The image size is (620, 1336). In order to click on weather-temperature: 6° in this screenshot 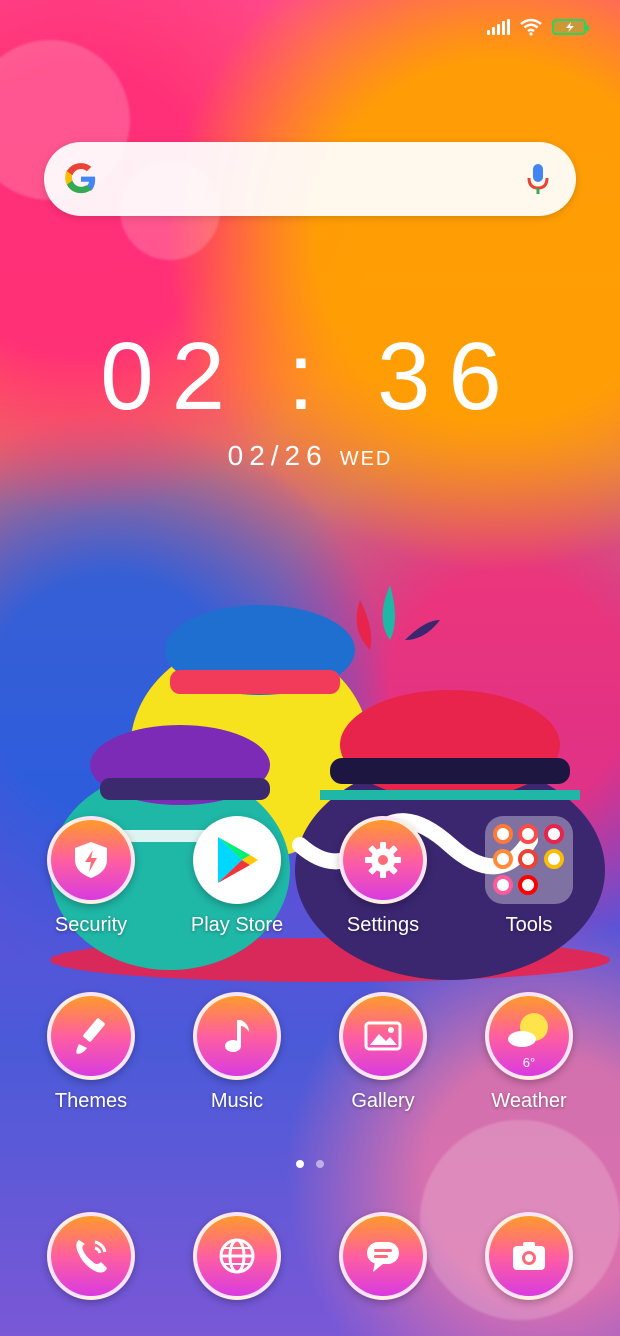, I will do `click(529, 1062)`.